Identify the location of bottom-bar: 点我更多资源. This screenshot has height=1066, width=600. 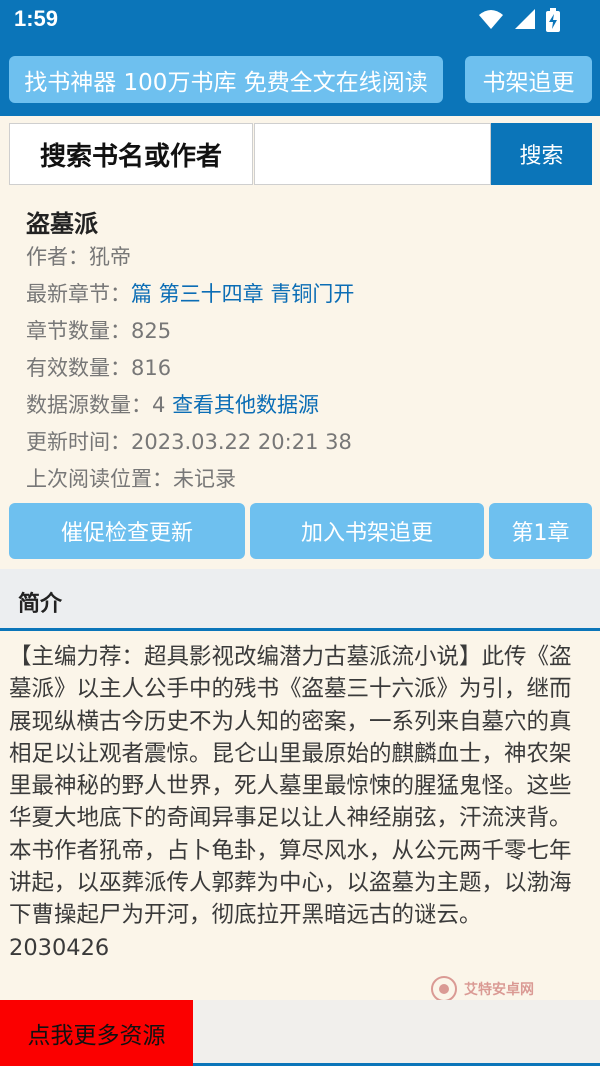
(300, 1033).